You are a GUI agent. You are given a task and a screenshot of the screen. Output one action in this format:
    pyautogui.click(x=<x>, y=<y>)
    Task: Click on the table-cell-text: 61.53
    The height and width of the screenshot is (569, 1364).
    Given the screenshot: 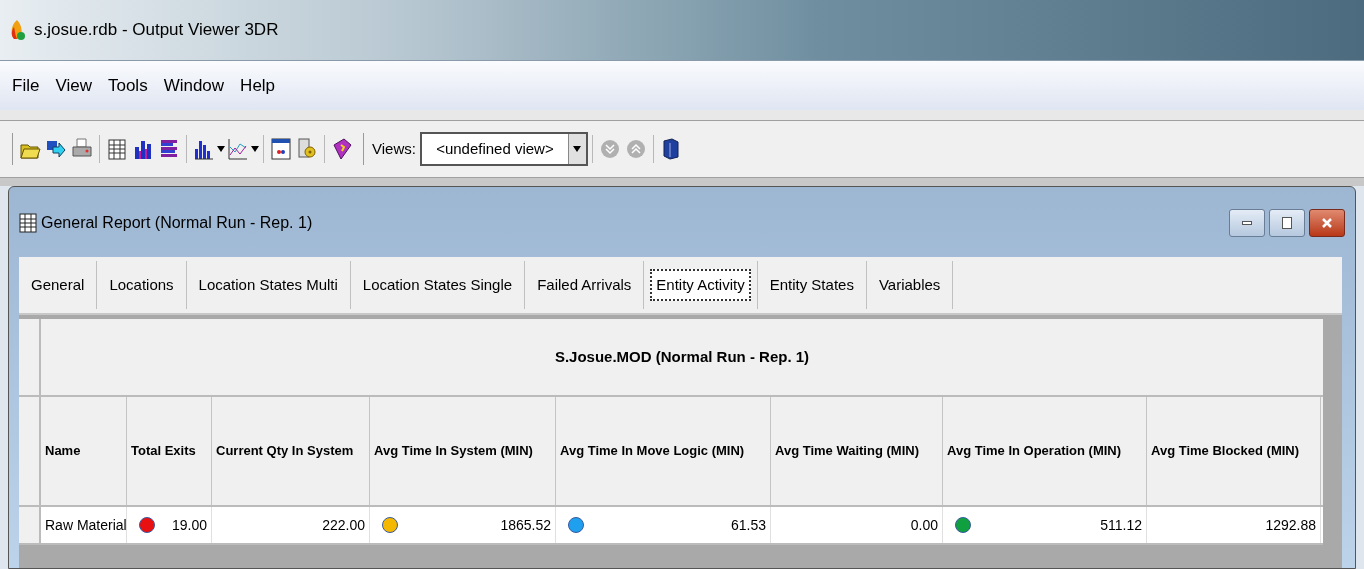 What is the action you would take?
    pyautogui.click(x=748, y=525)
    